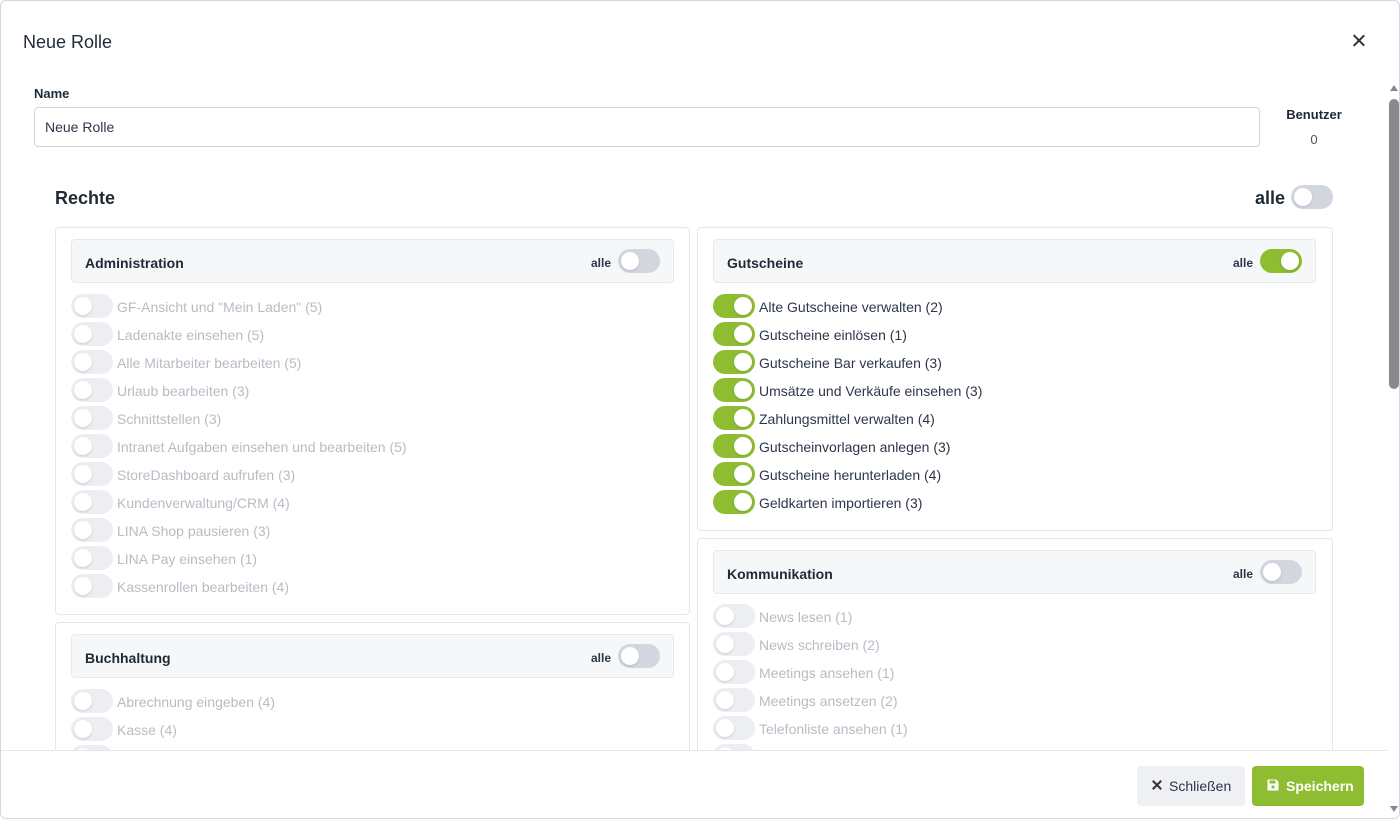 The height and width of the screenshot is (819, 1400). What do you see at coordinates (1281, 572) in the screenshot?
I see `group-all-toggle-kommunikation` at bounding box center [1281, 572].